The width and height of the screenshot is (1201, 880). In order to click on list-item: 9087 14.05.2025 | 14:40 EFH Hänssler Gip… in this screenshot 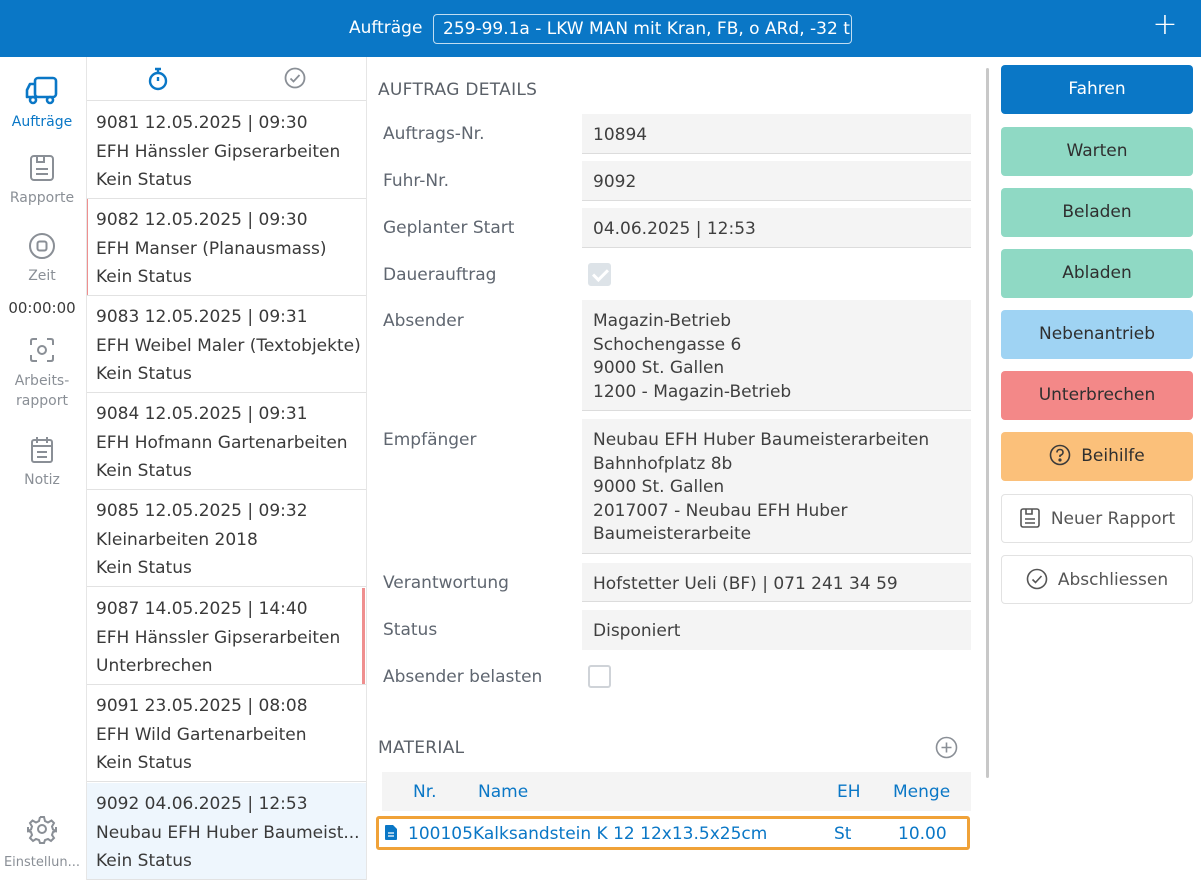, I will do `click(226, 636)`.